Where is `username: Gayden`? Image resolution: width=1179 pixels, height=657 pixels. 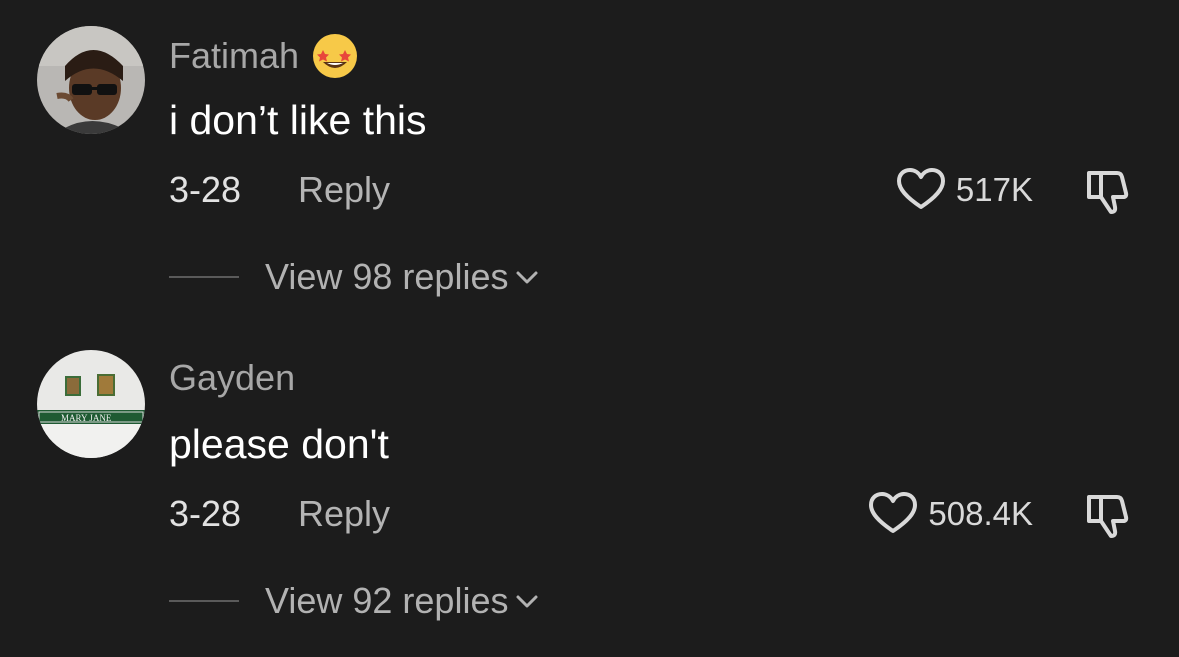 username: Gayden is located at coordinates (232, 378).